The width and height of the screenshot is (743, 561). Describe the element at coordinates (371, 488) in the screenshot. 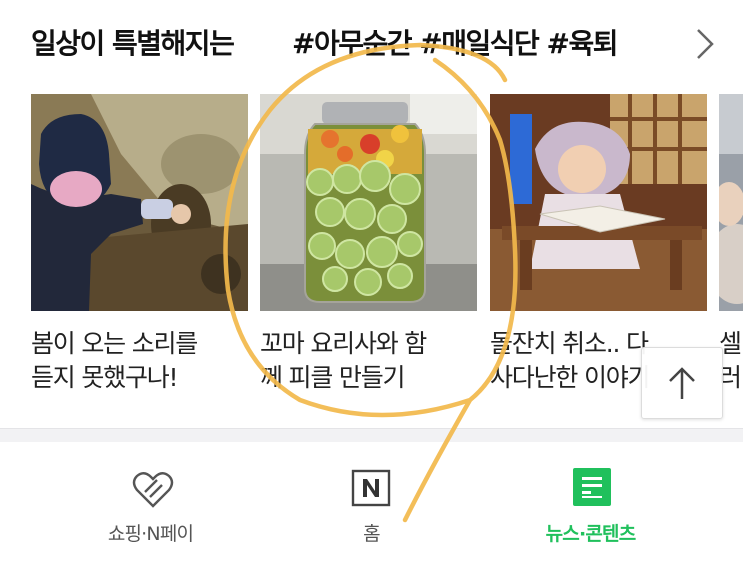

I see `naver-n-icon` at that location.